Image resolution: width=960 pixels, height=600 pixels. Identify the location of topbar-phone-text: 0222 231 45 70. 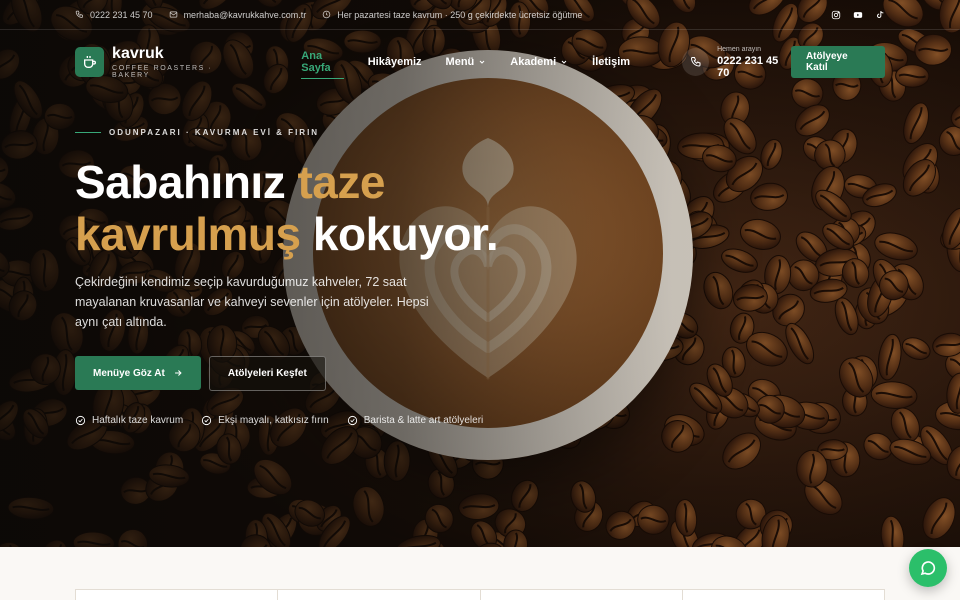
(121, 14).